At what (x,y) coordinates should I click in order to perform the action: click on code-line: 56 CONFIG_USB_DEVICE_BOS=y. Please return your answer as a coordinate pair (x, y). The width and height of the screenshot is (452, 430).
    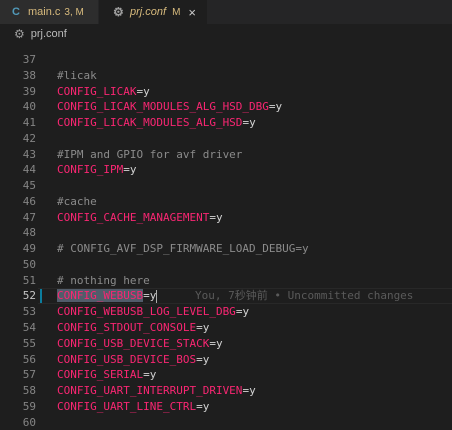
    Looking at the image, I should click on (226, 360).